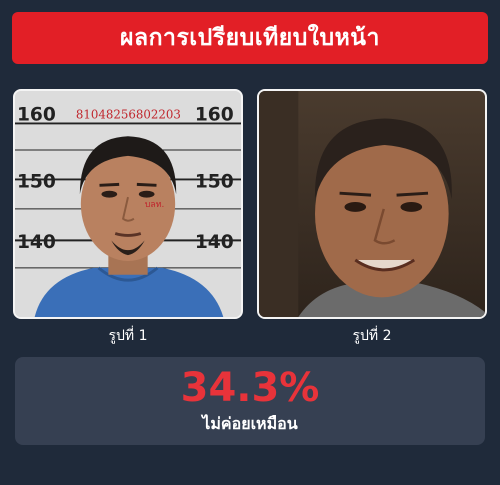 The image size is (500, 485). I want to click on header-title: ผลการเปรียบเทียบใบหน้า, so click(250, 38).